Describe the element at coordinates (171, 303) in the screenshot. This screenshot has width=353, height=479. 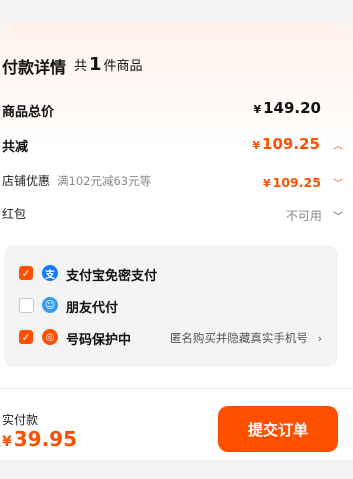
I see `option-friend-pay: ☺ 朋友代付` at that location.